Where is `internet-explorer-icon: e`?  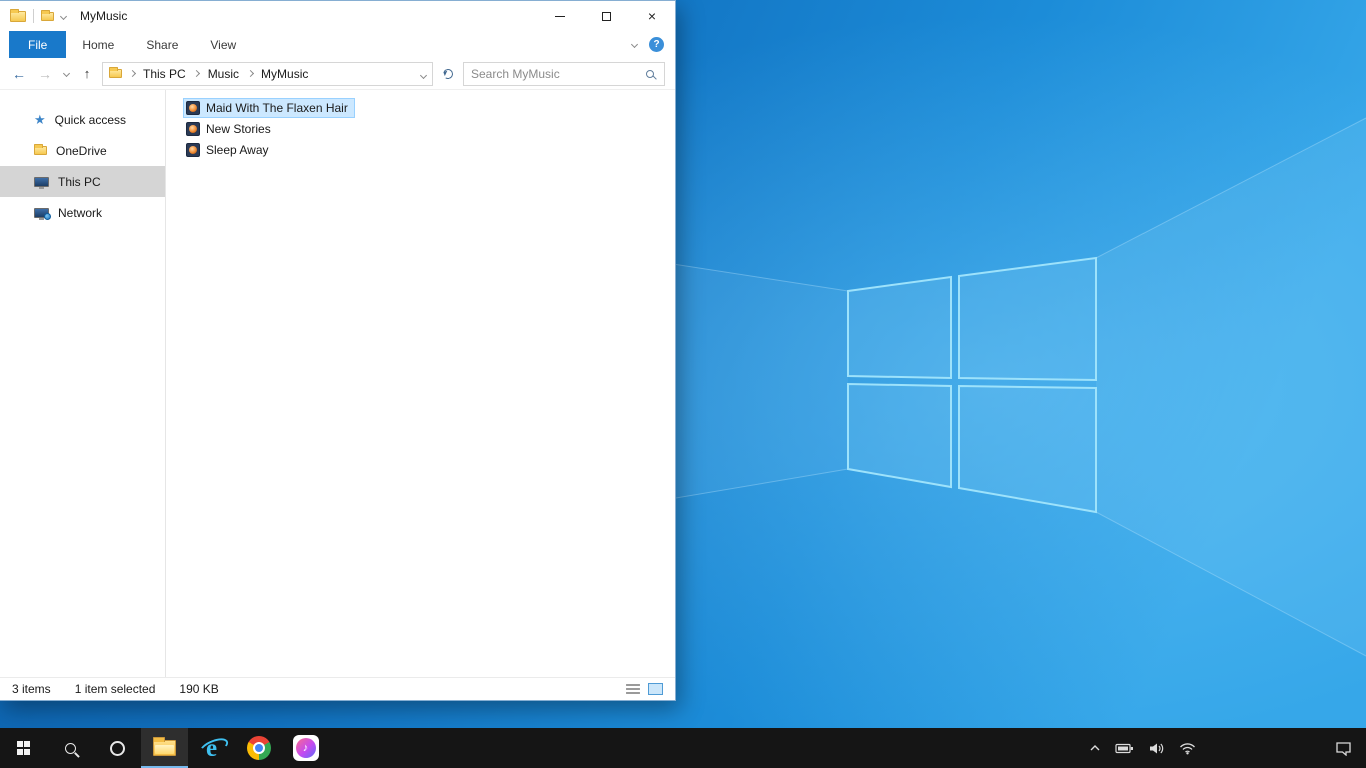
internet-explorer-icon: e is located at coordinates (212, 748).